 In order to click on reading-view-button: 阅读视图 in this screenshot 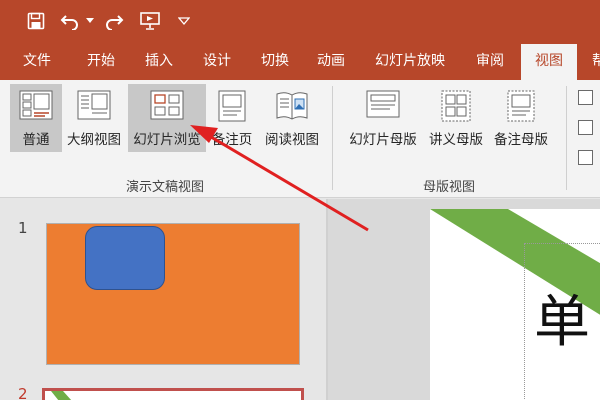, I will do `click(292, 118)`.